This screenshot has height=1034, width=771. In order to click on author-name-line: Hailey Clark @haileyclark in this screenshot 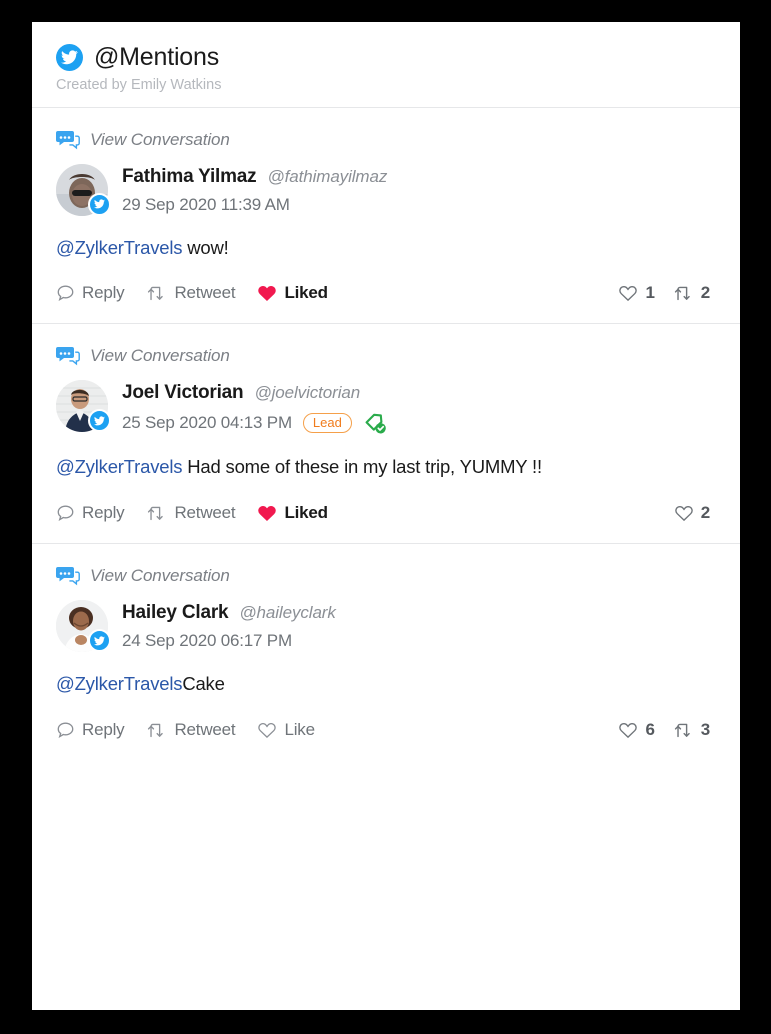, I will do `click(229, 613)`.